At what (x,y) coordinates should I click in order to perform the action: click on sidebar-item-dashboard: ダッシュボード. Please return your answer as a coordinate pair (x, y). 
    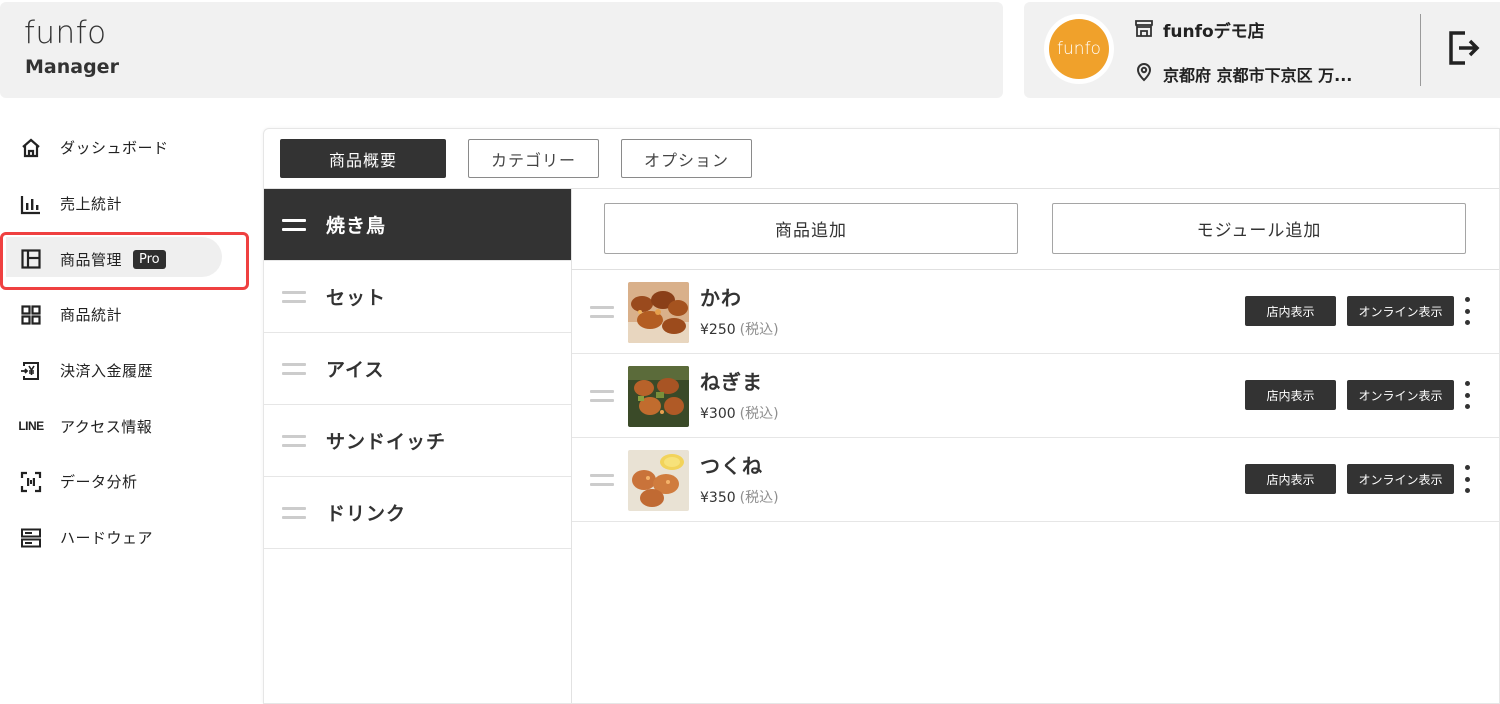
    Looking at the image, I should click on (126, 148).